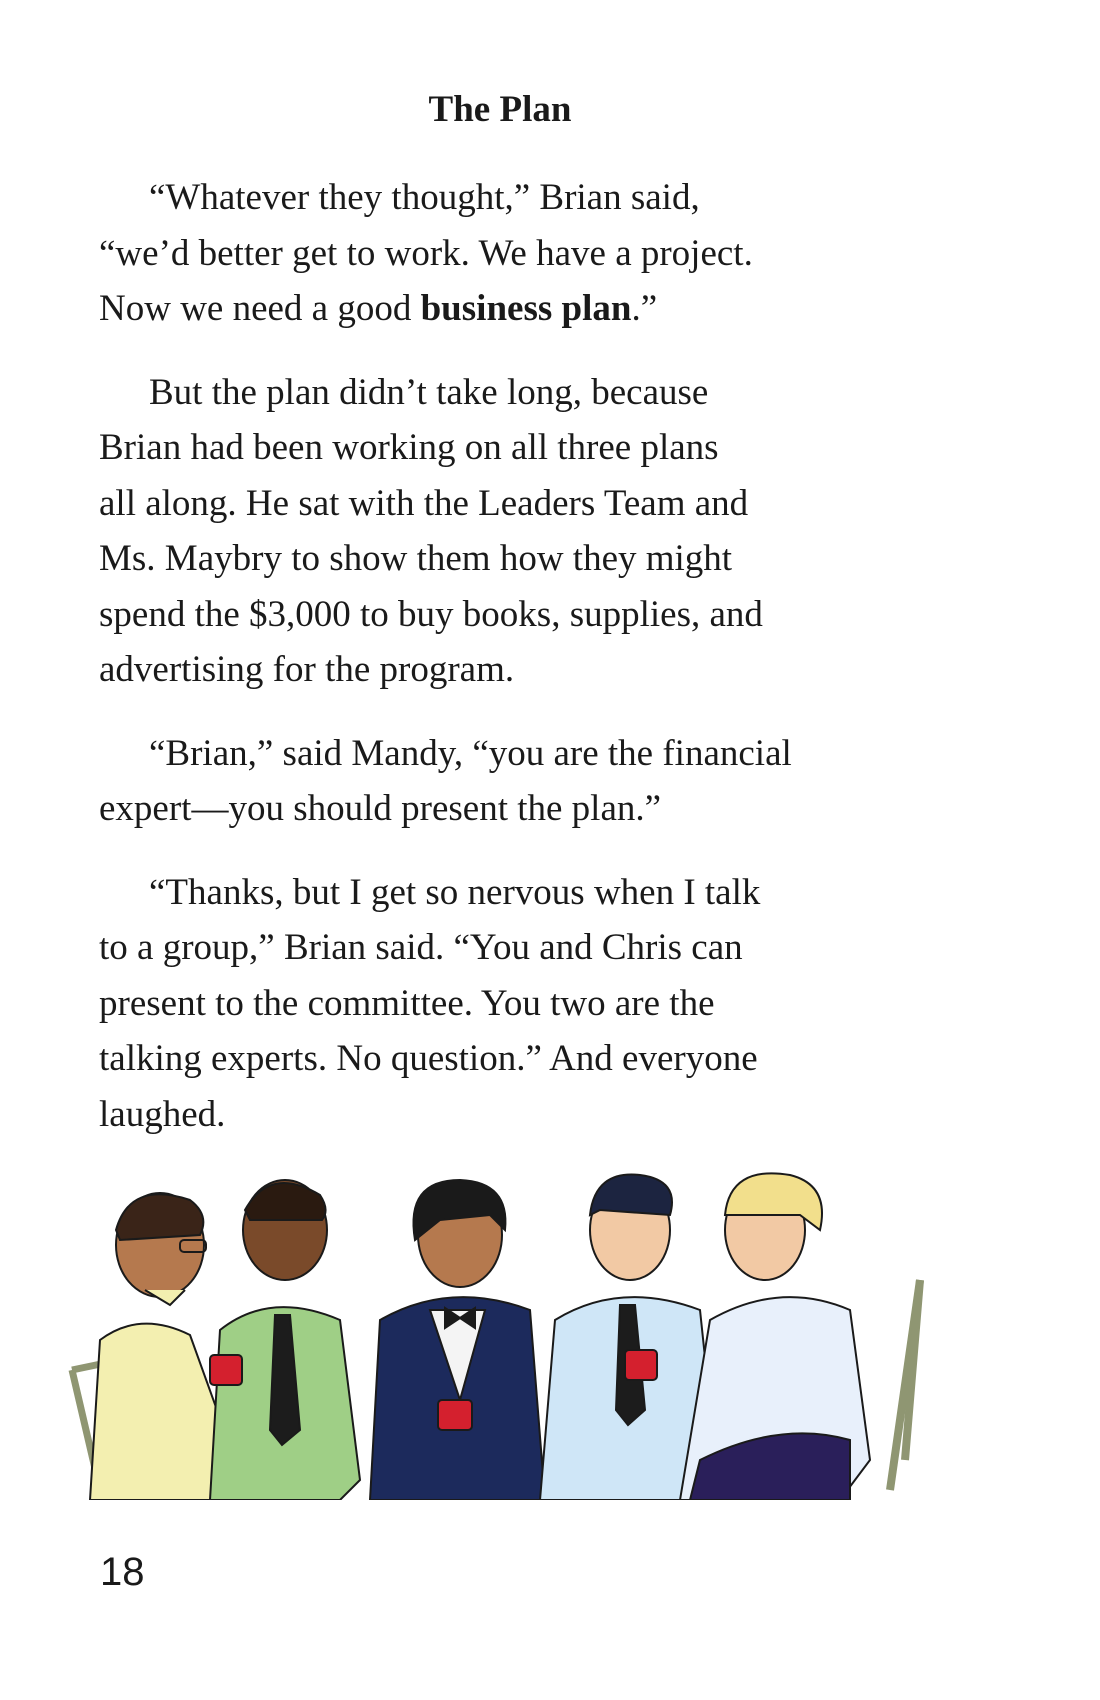  What do you see at coordinates (424, 197) in the screenshot?
I see `text-line: “Whatever they thought,” Brian said,` at bounding box center [424, 197].